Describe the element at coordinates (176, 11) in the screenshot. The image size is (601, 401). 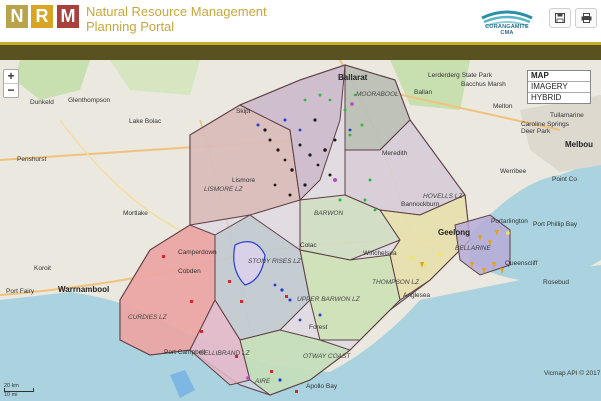
I see `title-line-1: Natural Resource Management` at that location.